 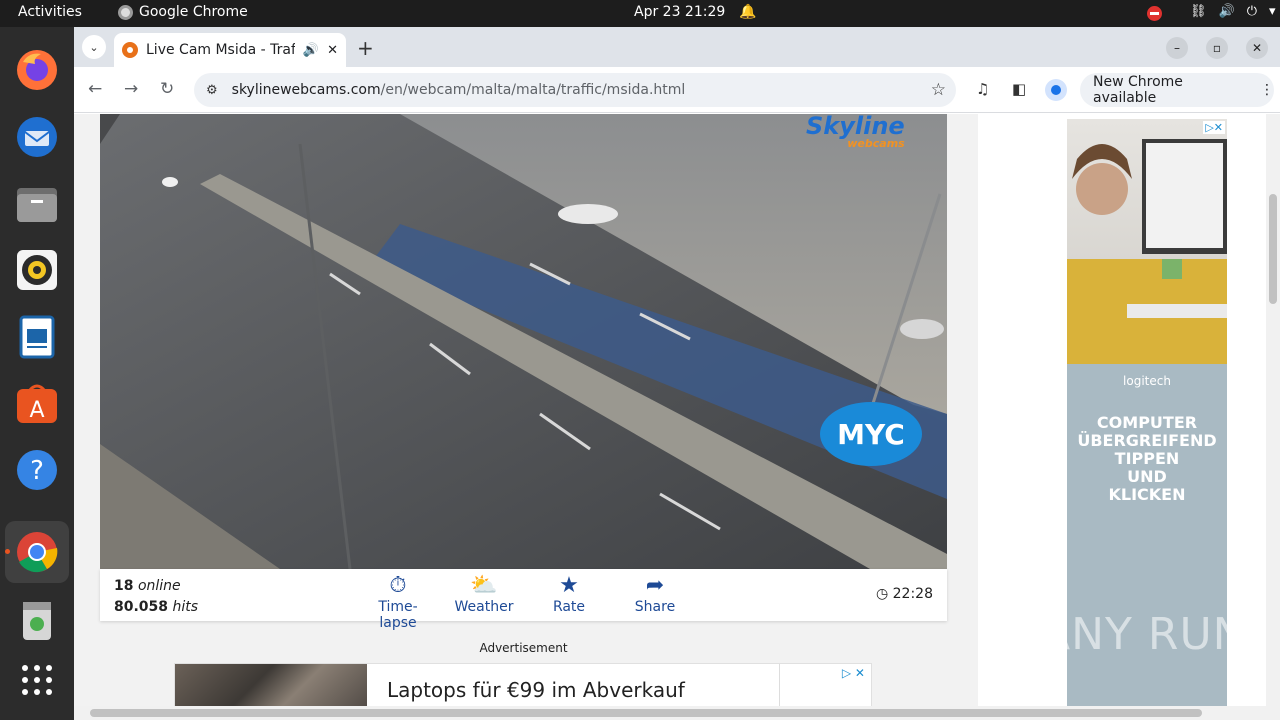 What do you see at coordinates (1147, 381) in the screenshot?
I see `side-ad-brand: logitech` at bounding box center [1147, 381].